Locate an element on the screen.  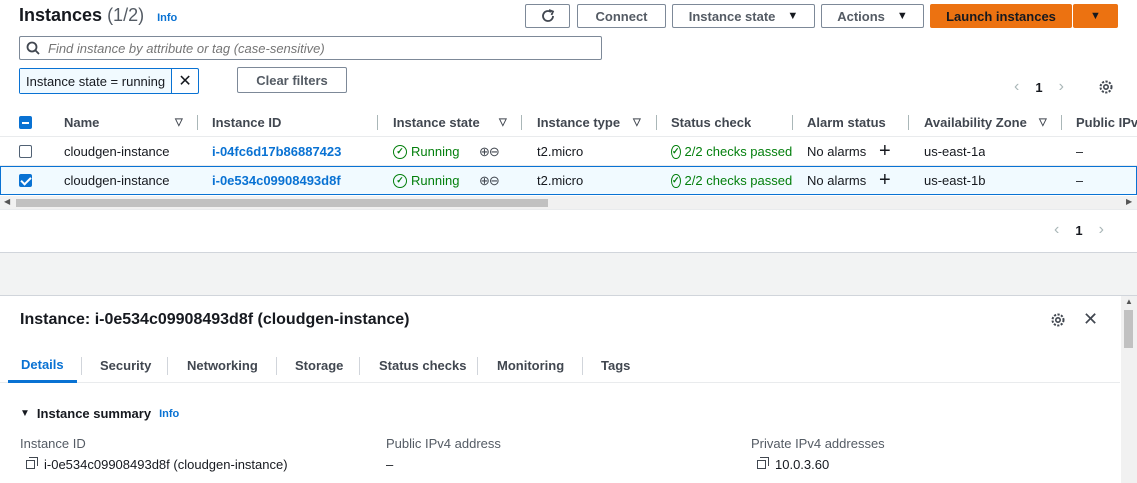
scroll-left-icon: ◀ is located at coordinates (7, 201).